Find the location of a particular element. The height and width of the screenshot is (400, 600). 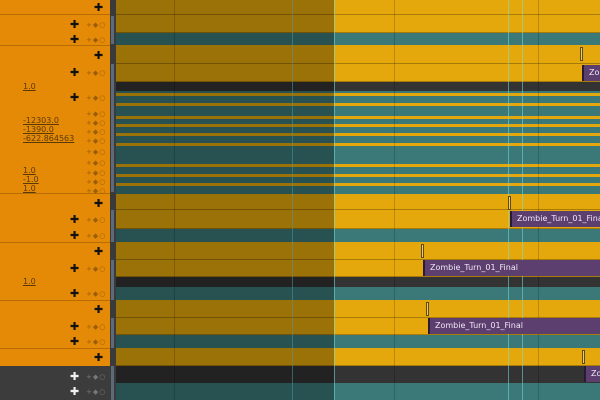

property-value: 1.0 is located at coordinates (29, 282).